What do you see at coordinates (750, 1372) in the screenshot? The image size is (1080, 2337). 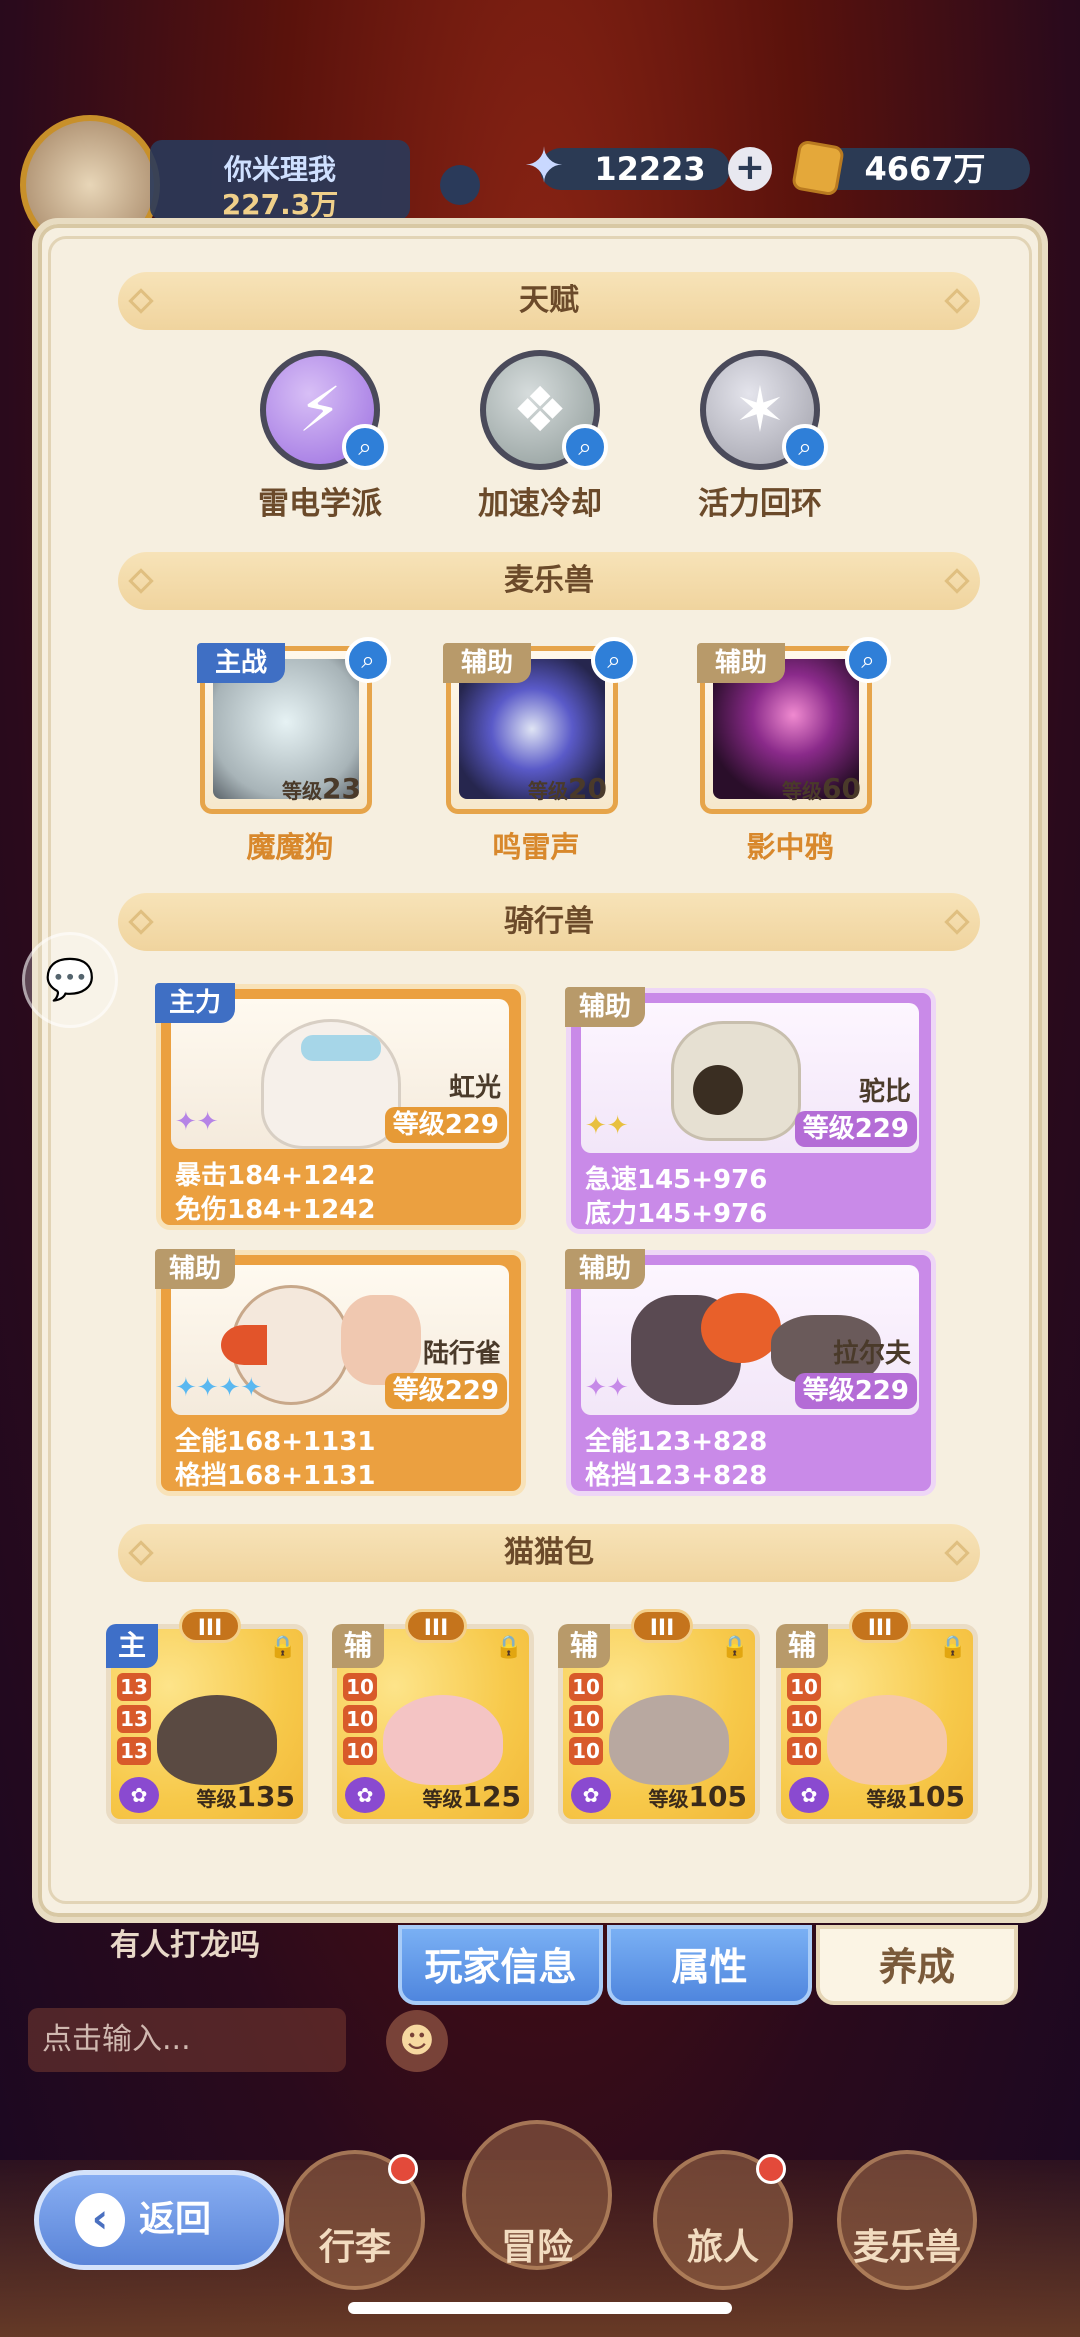 I see `mount-card: 辅助 拉尔夫 ✦✦ 等级229 全能123+828 格挡123+828` at bounding box center [750, 1372].